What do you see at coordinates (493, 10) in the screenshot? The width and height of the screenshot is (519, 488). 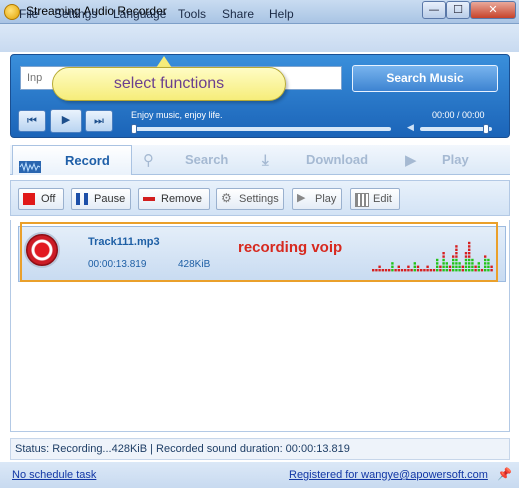 I see `close-button: ✕` at bounding box center [493, 10].